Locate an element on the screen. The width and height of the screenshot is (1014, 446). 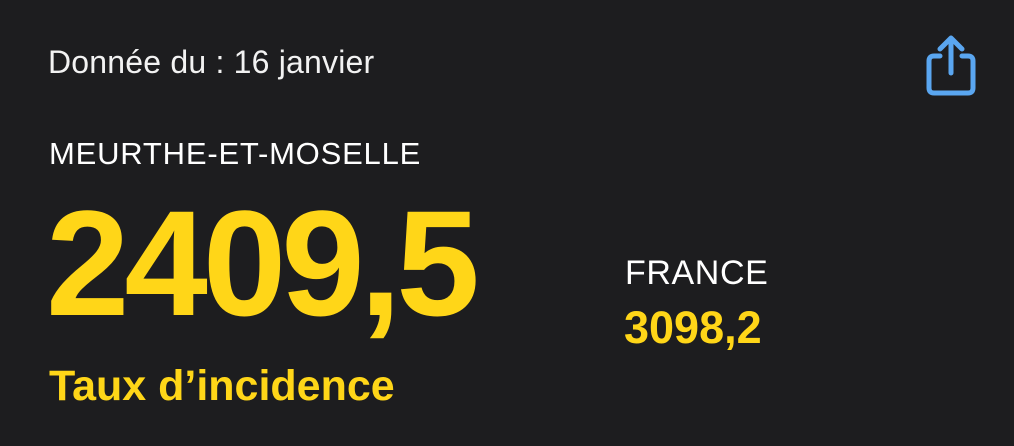
share-icon is located at coordinates (951, 65).